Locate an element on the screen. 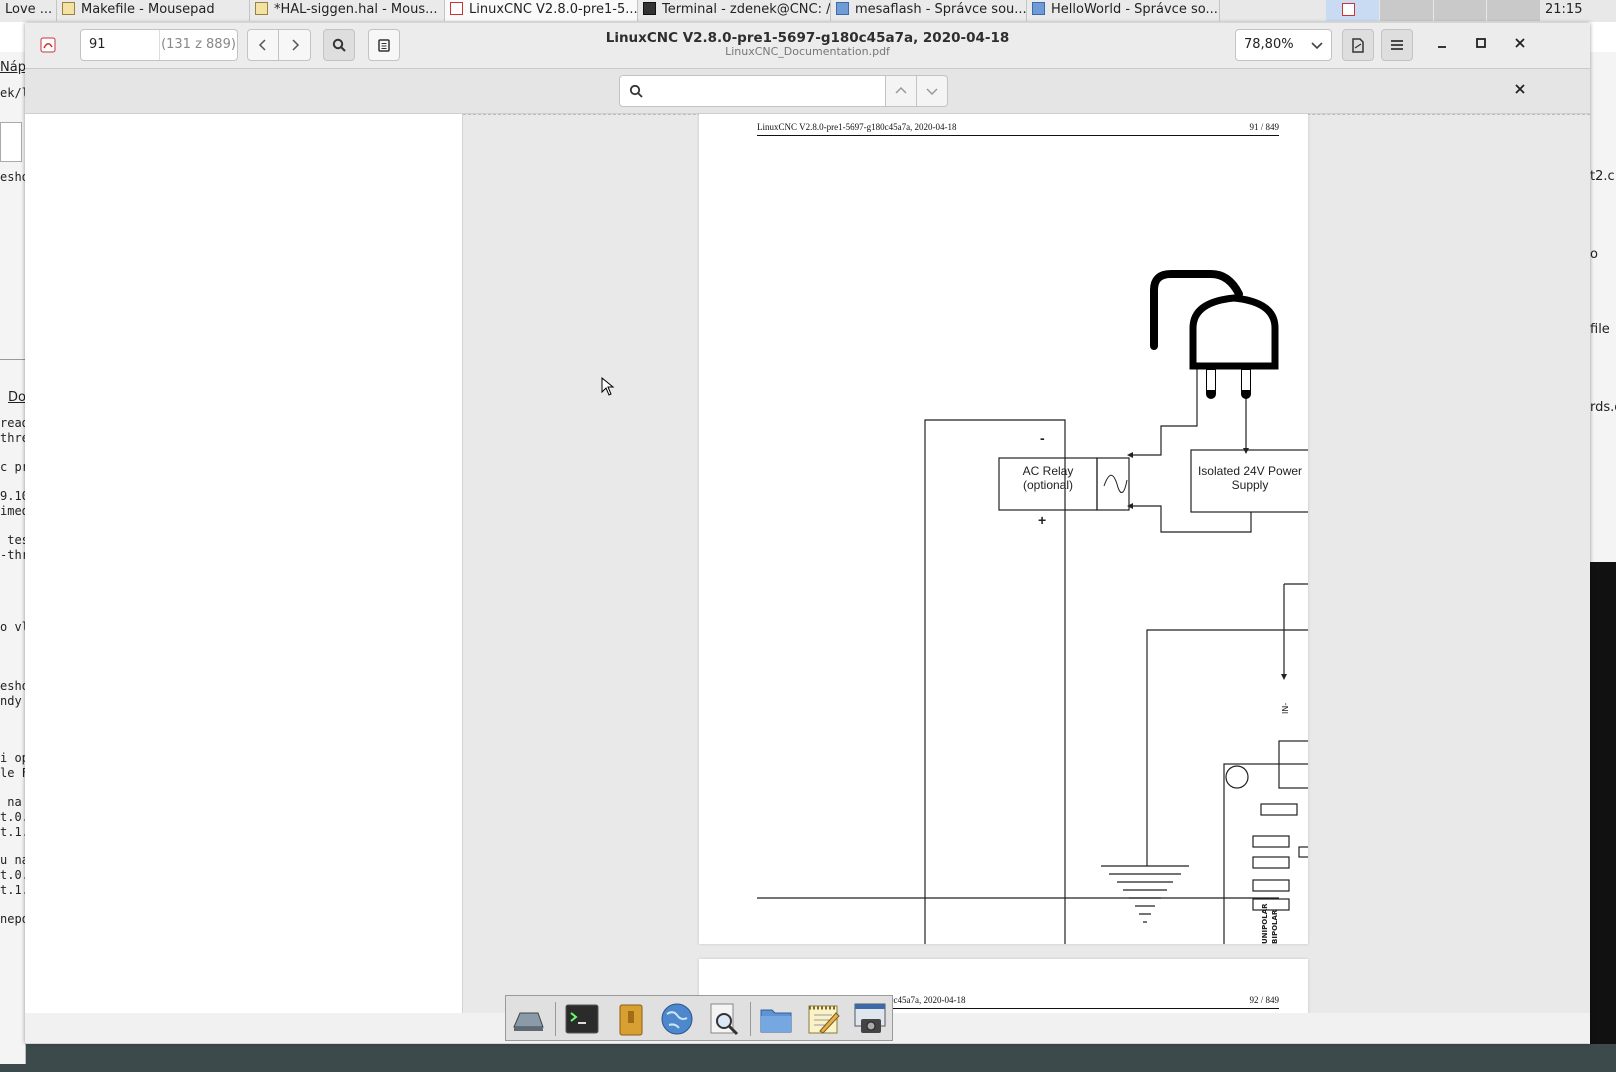  text-editor-icon is located at coordinates (824, 1019).